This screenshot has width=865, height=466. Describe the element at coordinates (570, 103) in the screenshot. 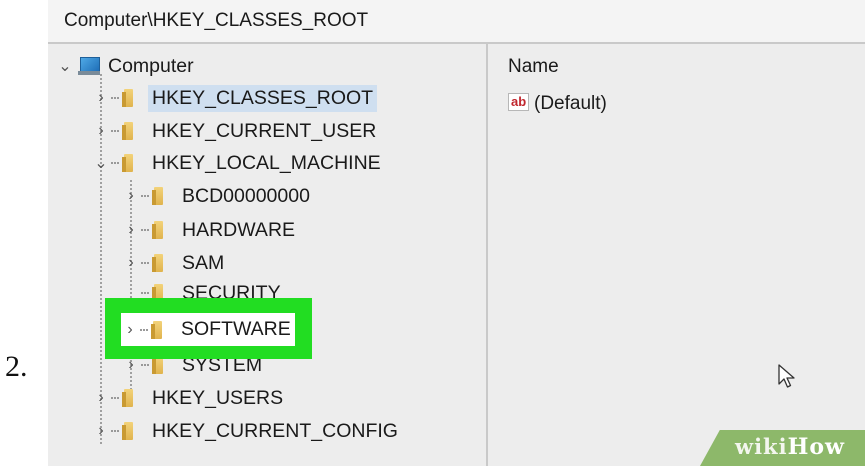

I see `value-name: (Default)` at that location.